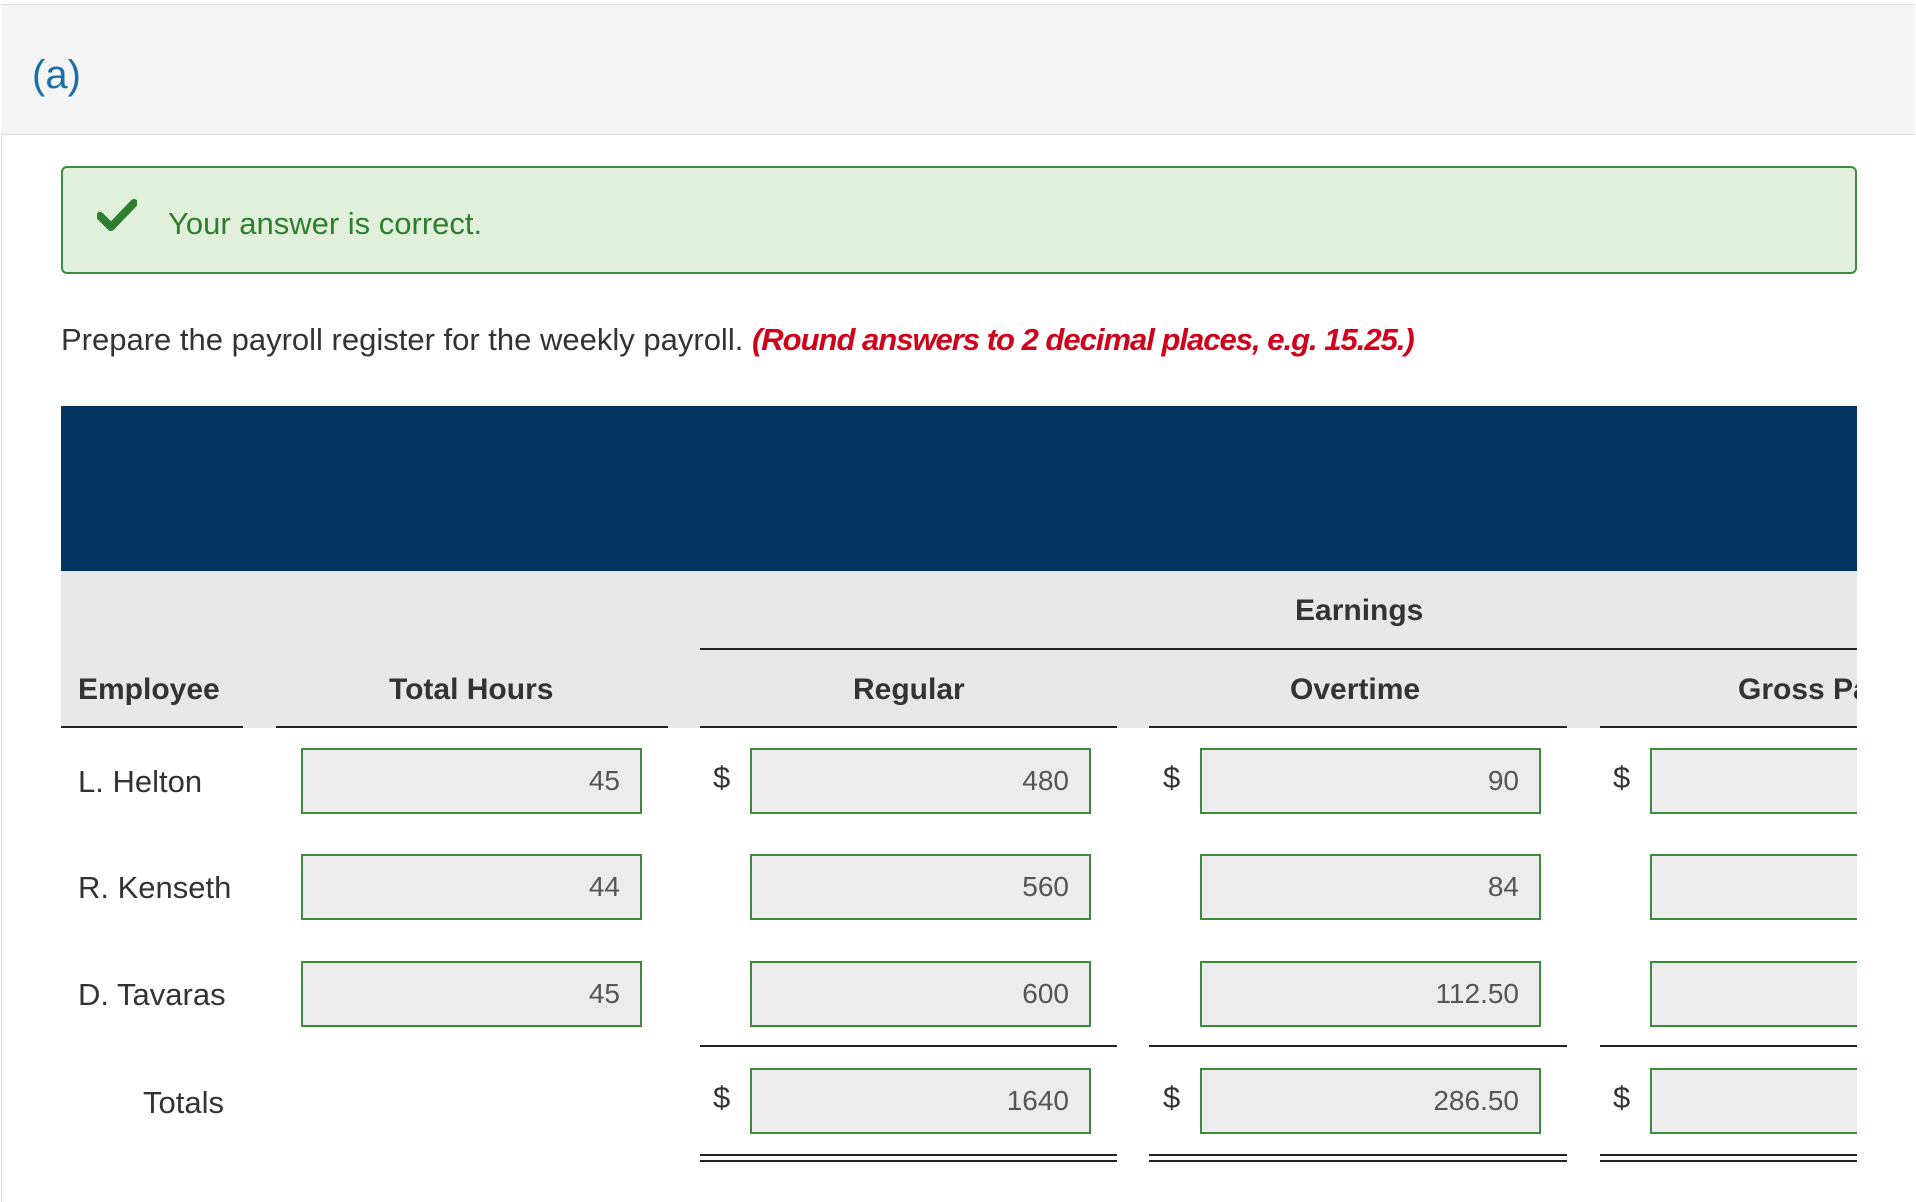 This screenshot has width=1916, height=1202. What do you see at coordinates (1370, 781) in the screenshot?
I see `overtime-earnings-input: 90` at bounding box center [1370, 781].